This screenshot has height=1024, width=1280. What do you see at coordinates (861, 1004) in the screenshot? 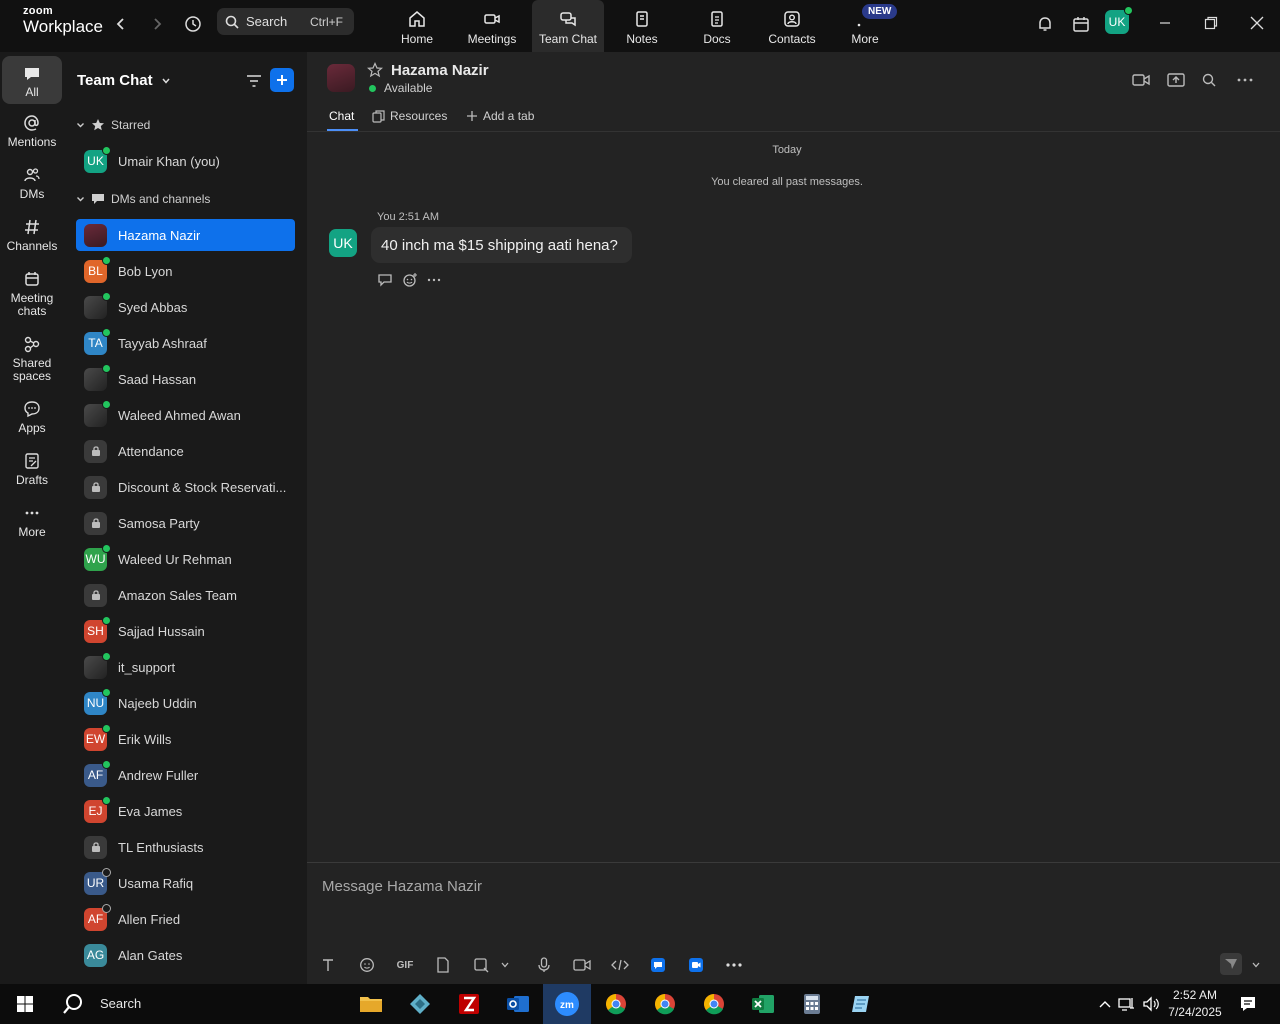
I see `notepad-icon` at bounding box center [861, 1004].